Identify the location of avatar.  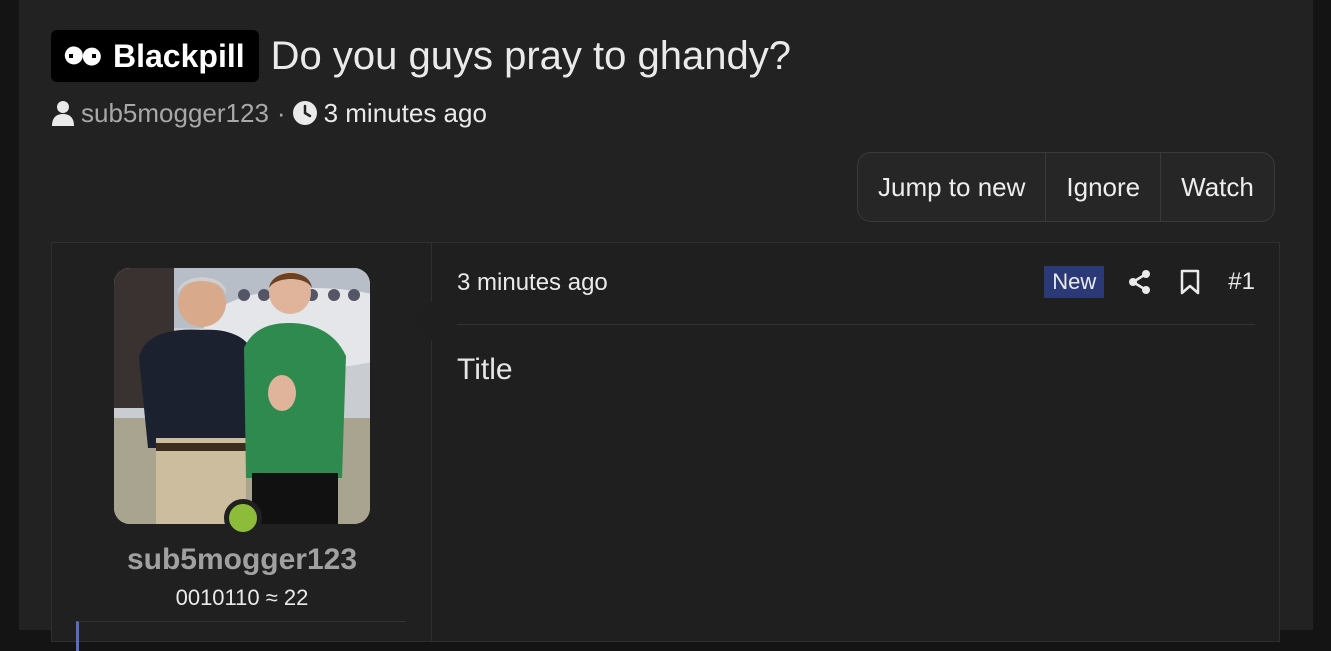
(242, 396).